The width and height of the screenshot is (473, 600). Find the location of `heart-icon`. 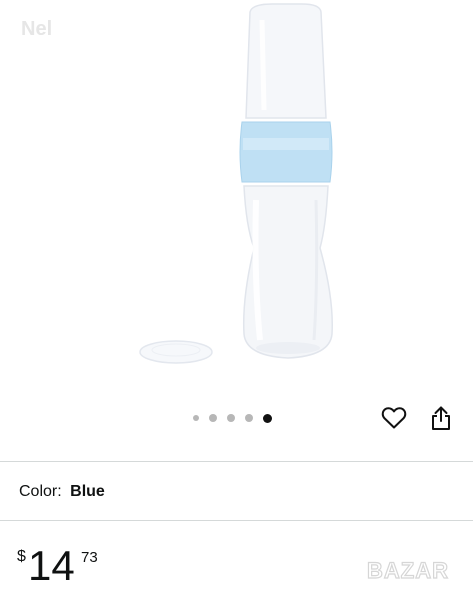

heart-icon is located at coordinates (394, 418).